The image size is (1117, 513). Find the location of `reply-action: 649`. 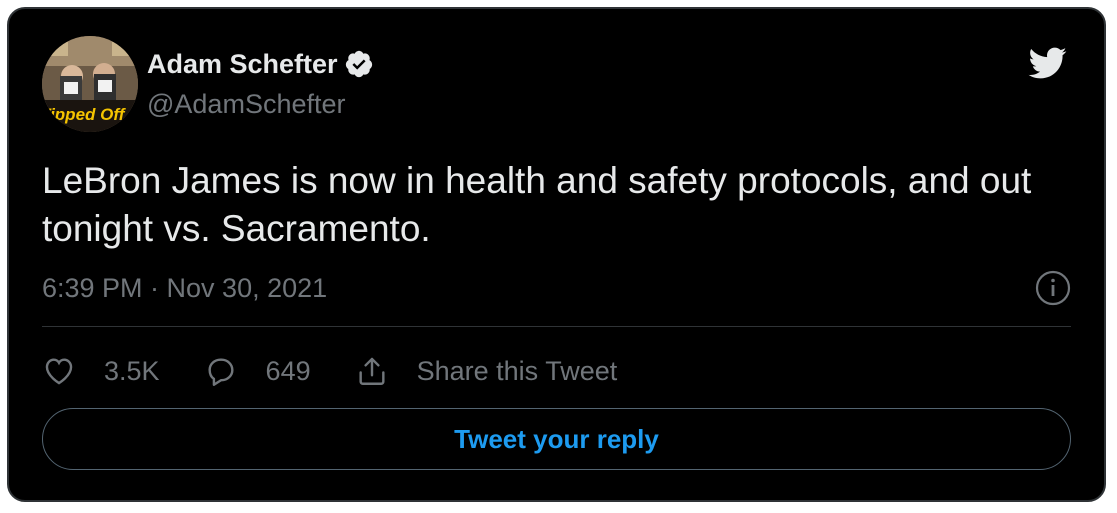

reply-action: 649 is located at coordinates (257, 371).